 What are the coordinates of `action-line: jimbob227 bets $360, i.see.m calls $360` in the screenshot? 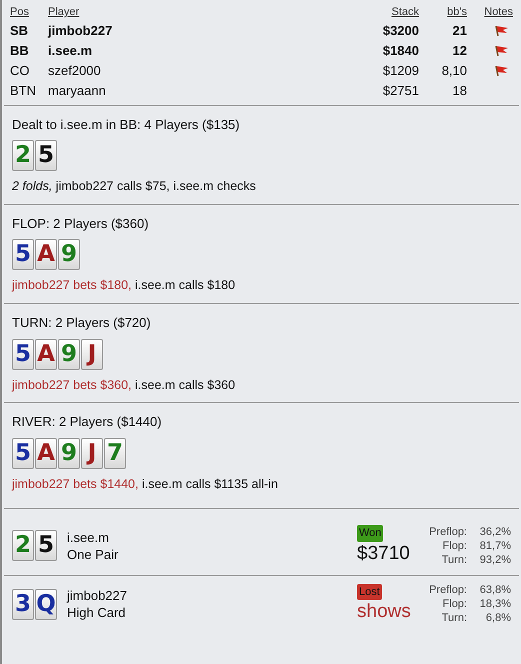 It's located at (124, 385).